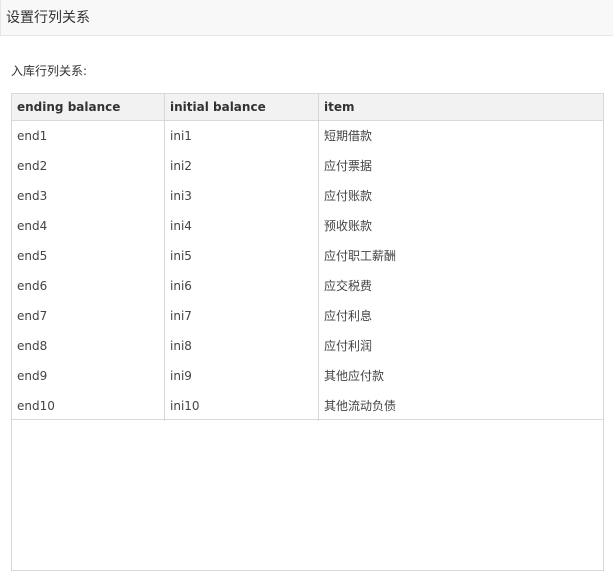 Image resolution: width=613 pixels, height=578 pixels. I want to click on table-row: end2 ini2 应付票据, so click(307, 166).